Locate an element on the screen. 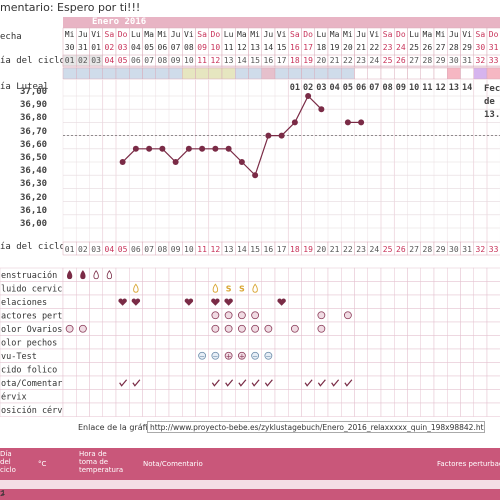 Image resolution: width=500 pixels, height=500 pixels. date-label: 16 is located at coordinates (295, 47).